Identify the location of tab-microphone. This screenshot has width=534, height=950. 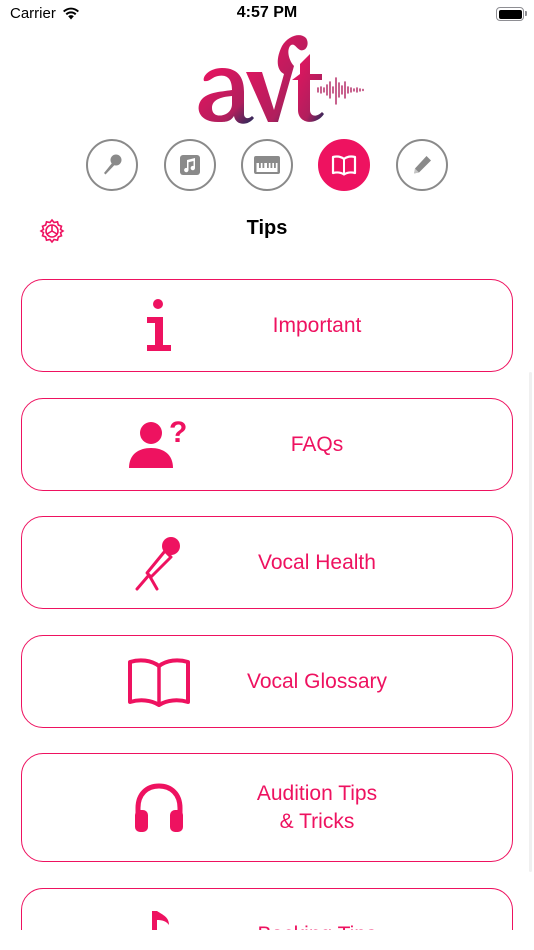
(112, 165).